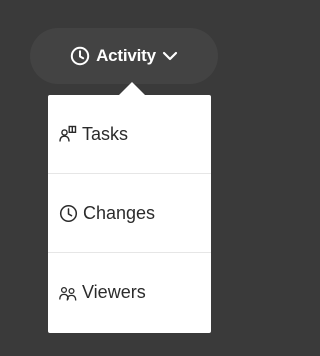 This screenshot has height=356, width=320. Describe the element at coordinates (68, 293) in the screenshot. I see `viewers-icon` at that location.